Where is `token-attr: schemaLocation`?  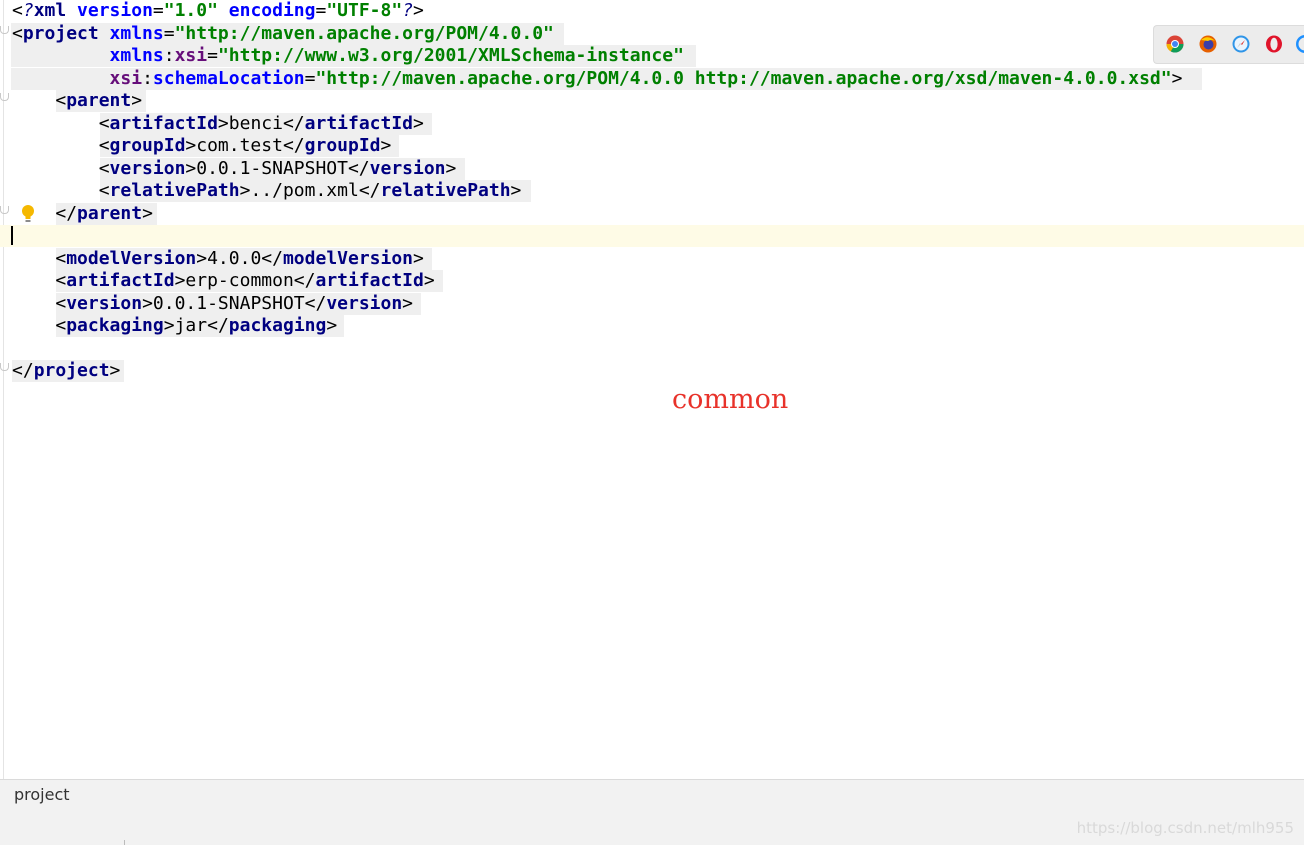 token-attr: schemaLocation is located at coordinates (228, 78).